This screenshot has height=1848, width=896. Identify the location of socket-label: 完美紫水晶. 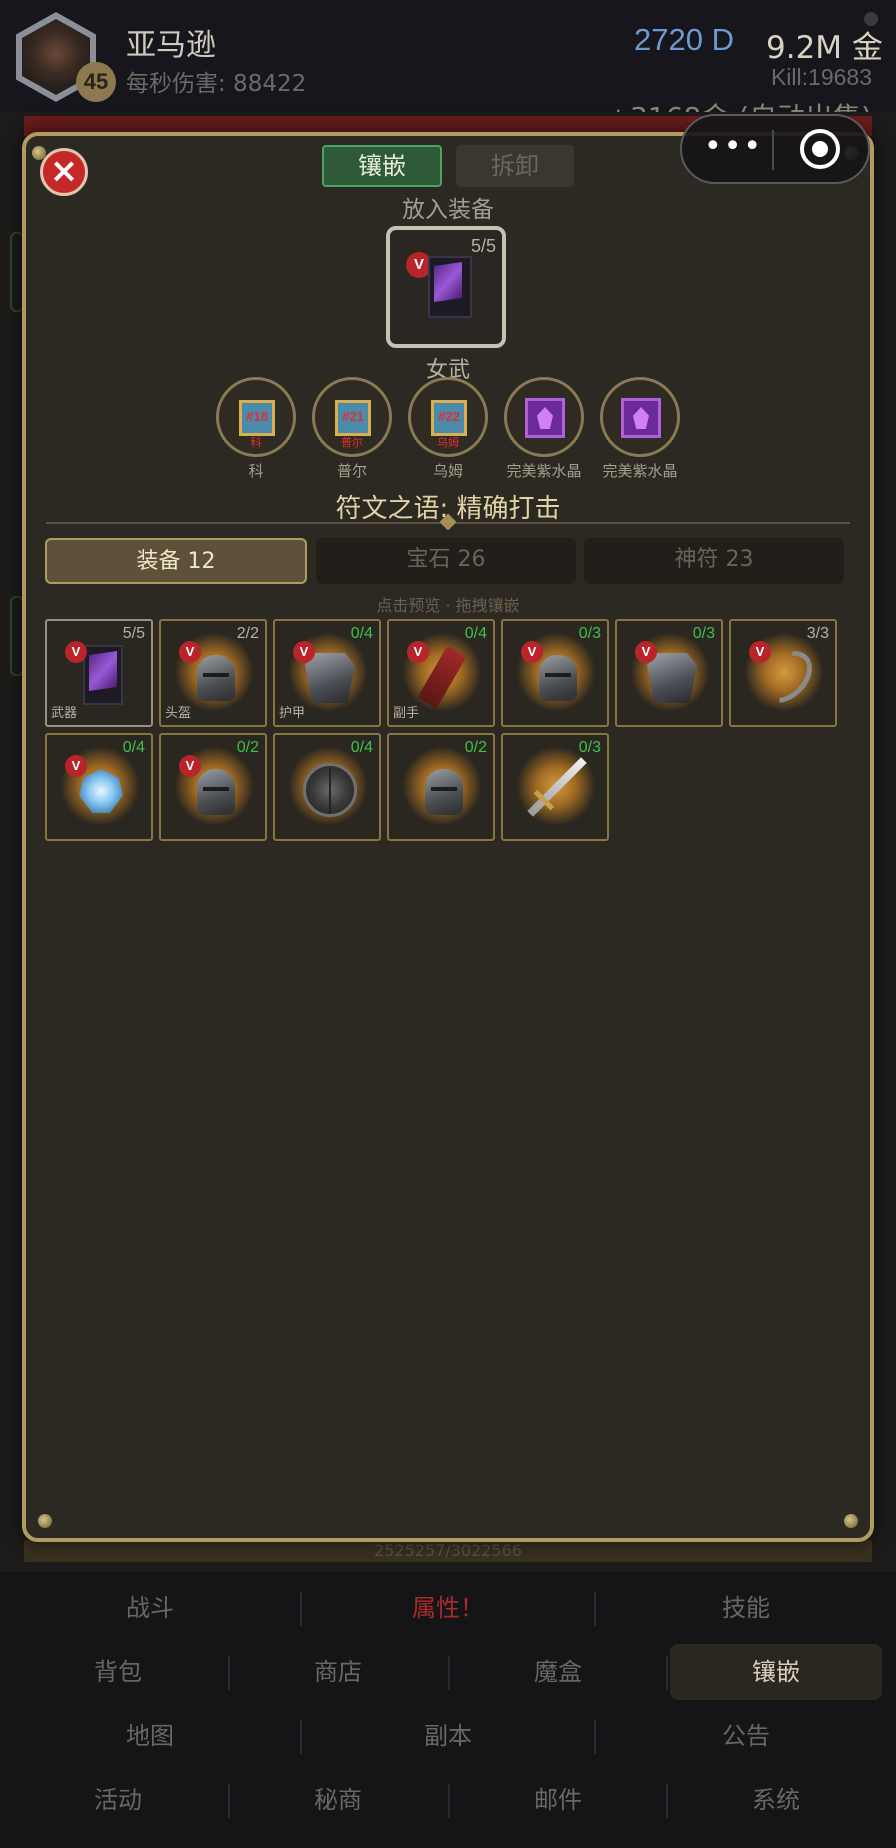
(640, 471).